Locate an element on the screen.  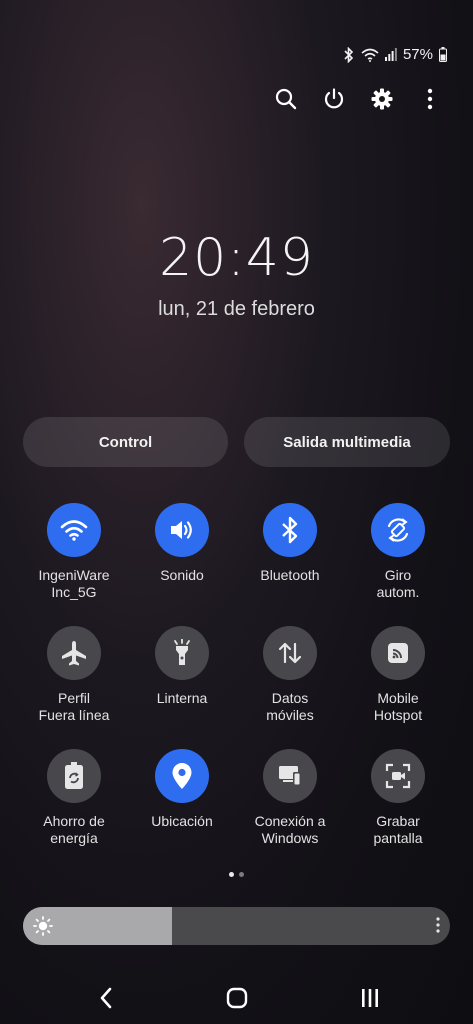
hotspot-icon is located at coordinates (398, 653).